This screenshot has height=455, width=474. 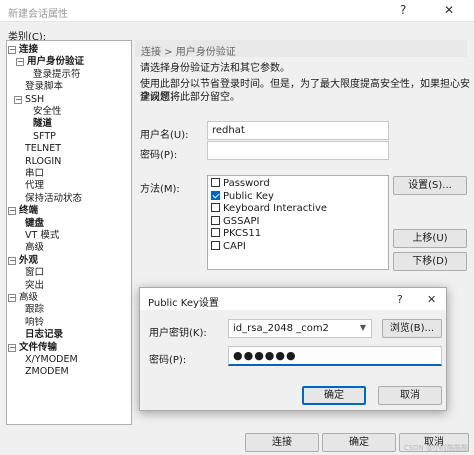 I want to click on breadcrumb: 连接 > 用户身份验证, so click(x=301, y=49).